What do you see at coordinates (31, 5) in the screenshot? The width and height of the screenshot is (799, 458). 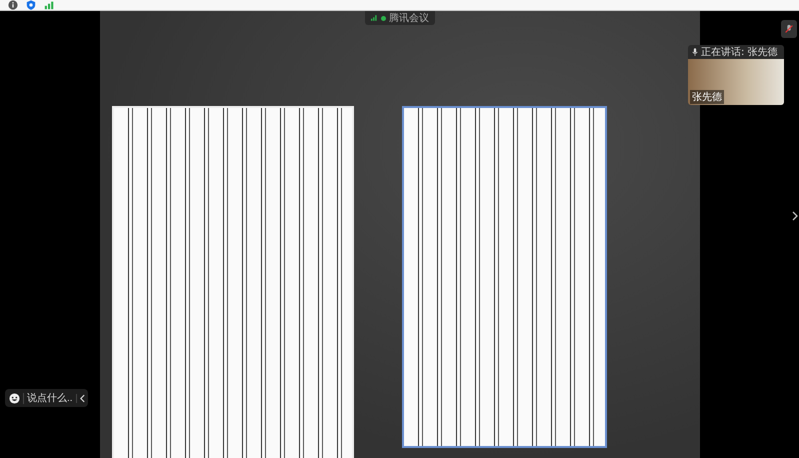 I see `shield-icon` at bounding box center [31, 5].